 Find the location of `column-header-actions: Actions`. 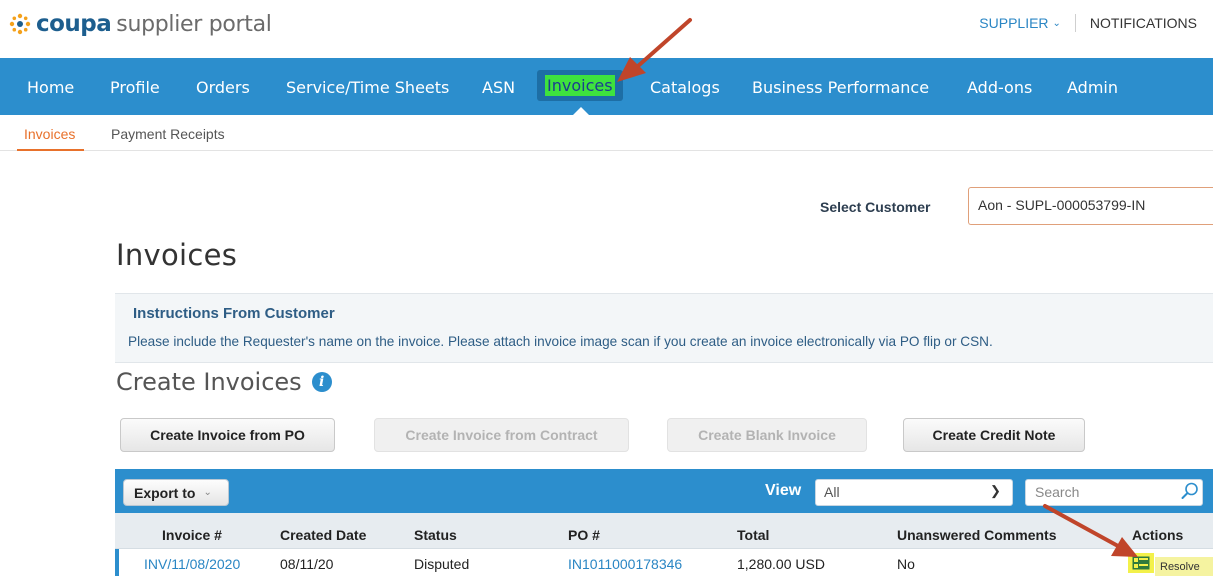

column-header-actions: Actions is located at coordinates (1158, 535).